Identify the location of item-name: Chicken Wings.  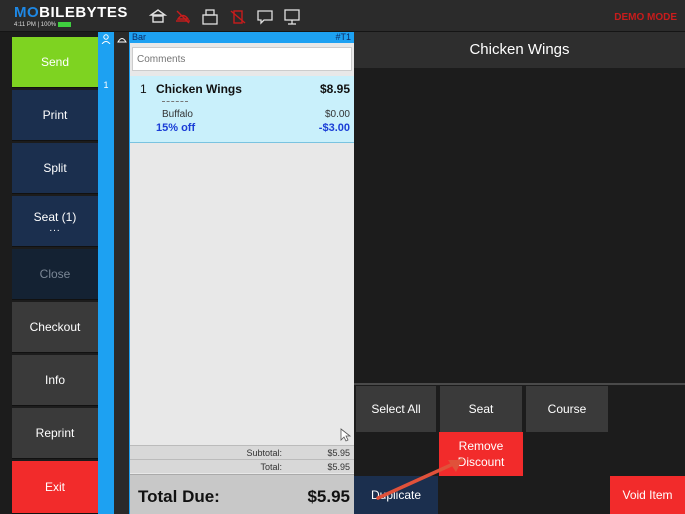
(199, 89).